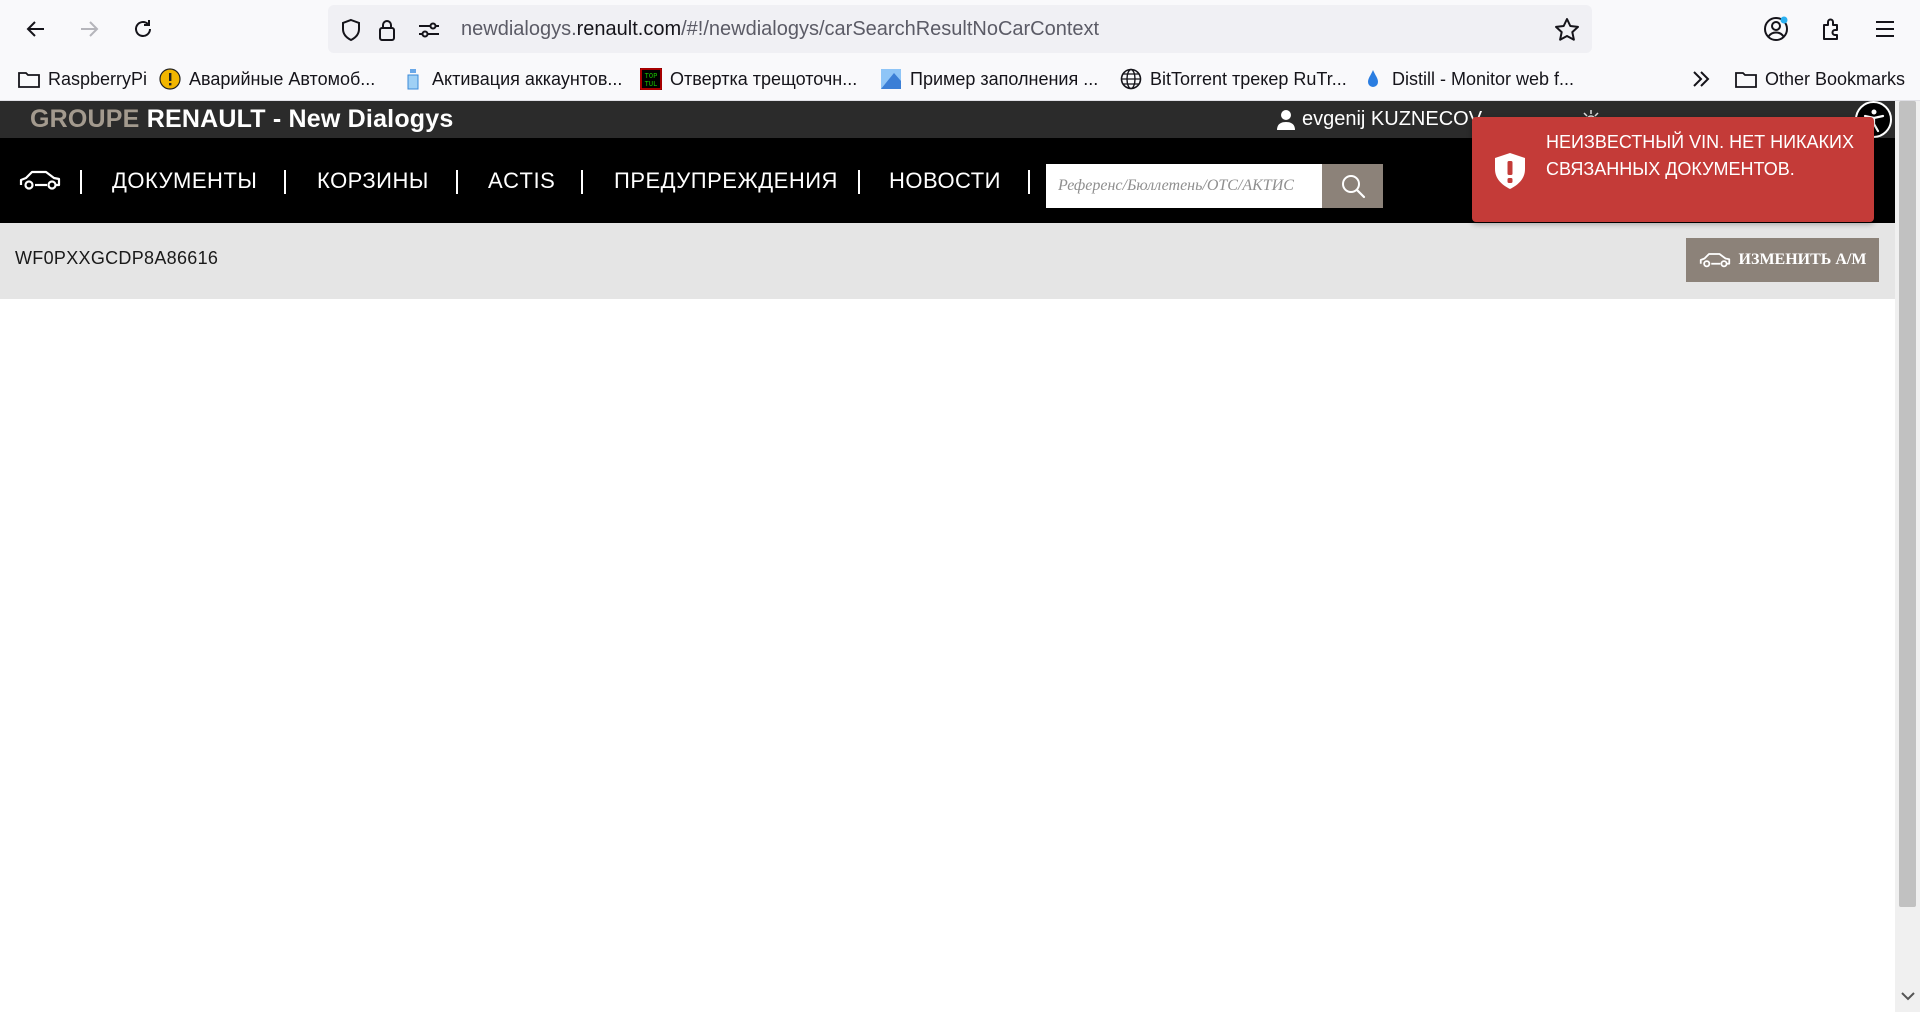  Describe the element at coordinates (1908, 997) in the screenshot. I see `scroll-down-arrow-icon` at that location.